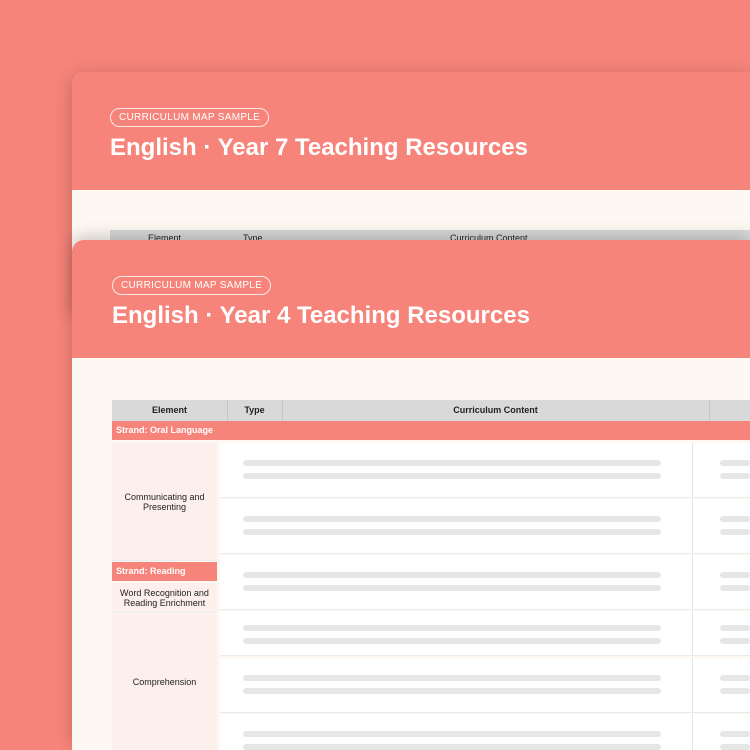  I want to click on element-cell: Comprehension, so click(164, 682).